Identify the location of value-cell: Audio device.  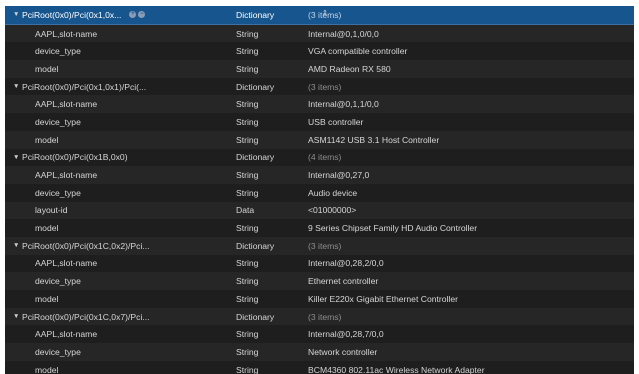
(328, 193).